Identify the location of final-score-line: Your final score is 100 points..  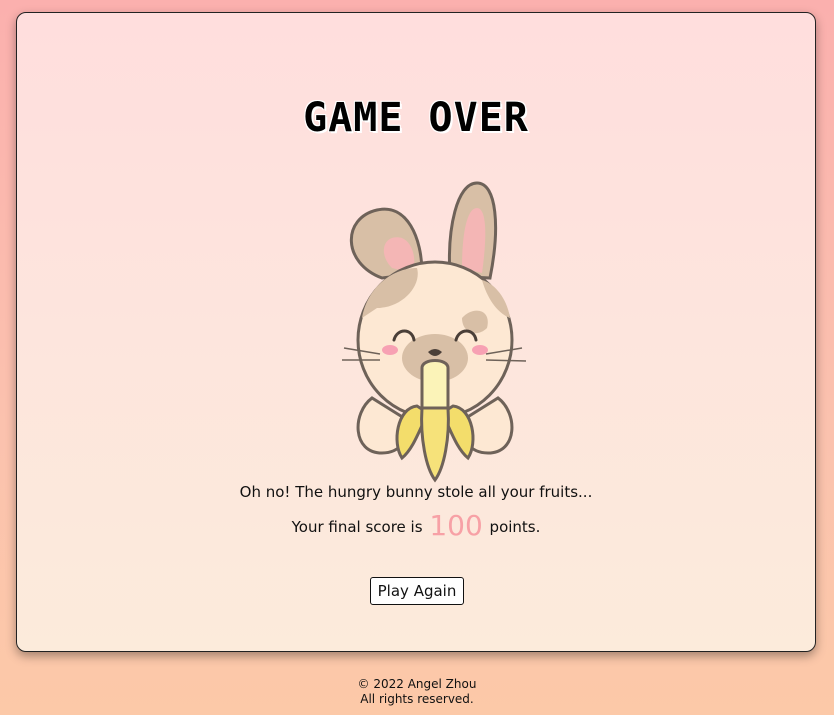
(416, 525).